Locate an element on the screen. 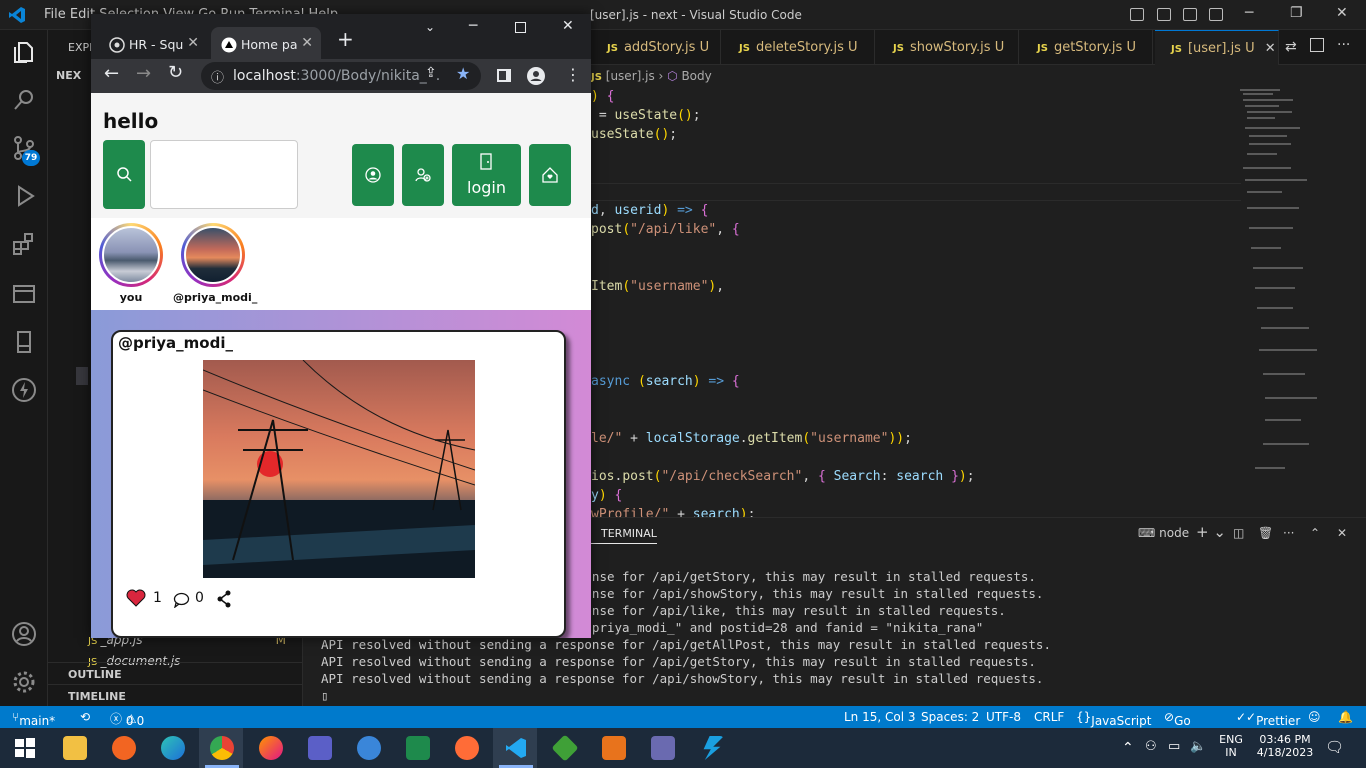 The height and width of the screenshot is (768, 1366). panel-more-icon: ··· is located at coordinates (1288, 533).